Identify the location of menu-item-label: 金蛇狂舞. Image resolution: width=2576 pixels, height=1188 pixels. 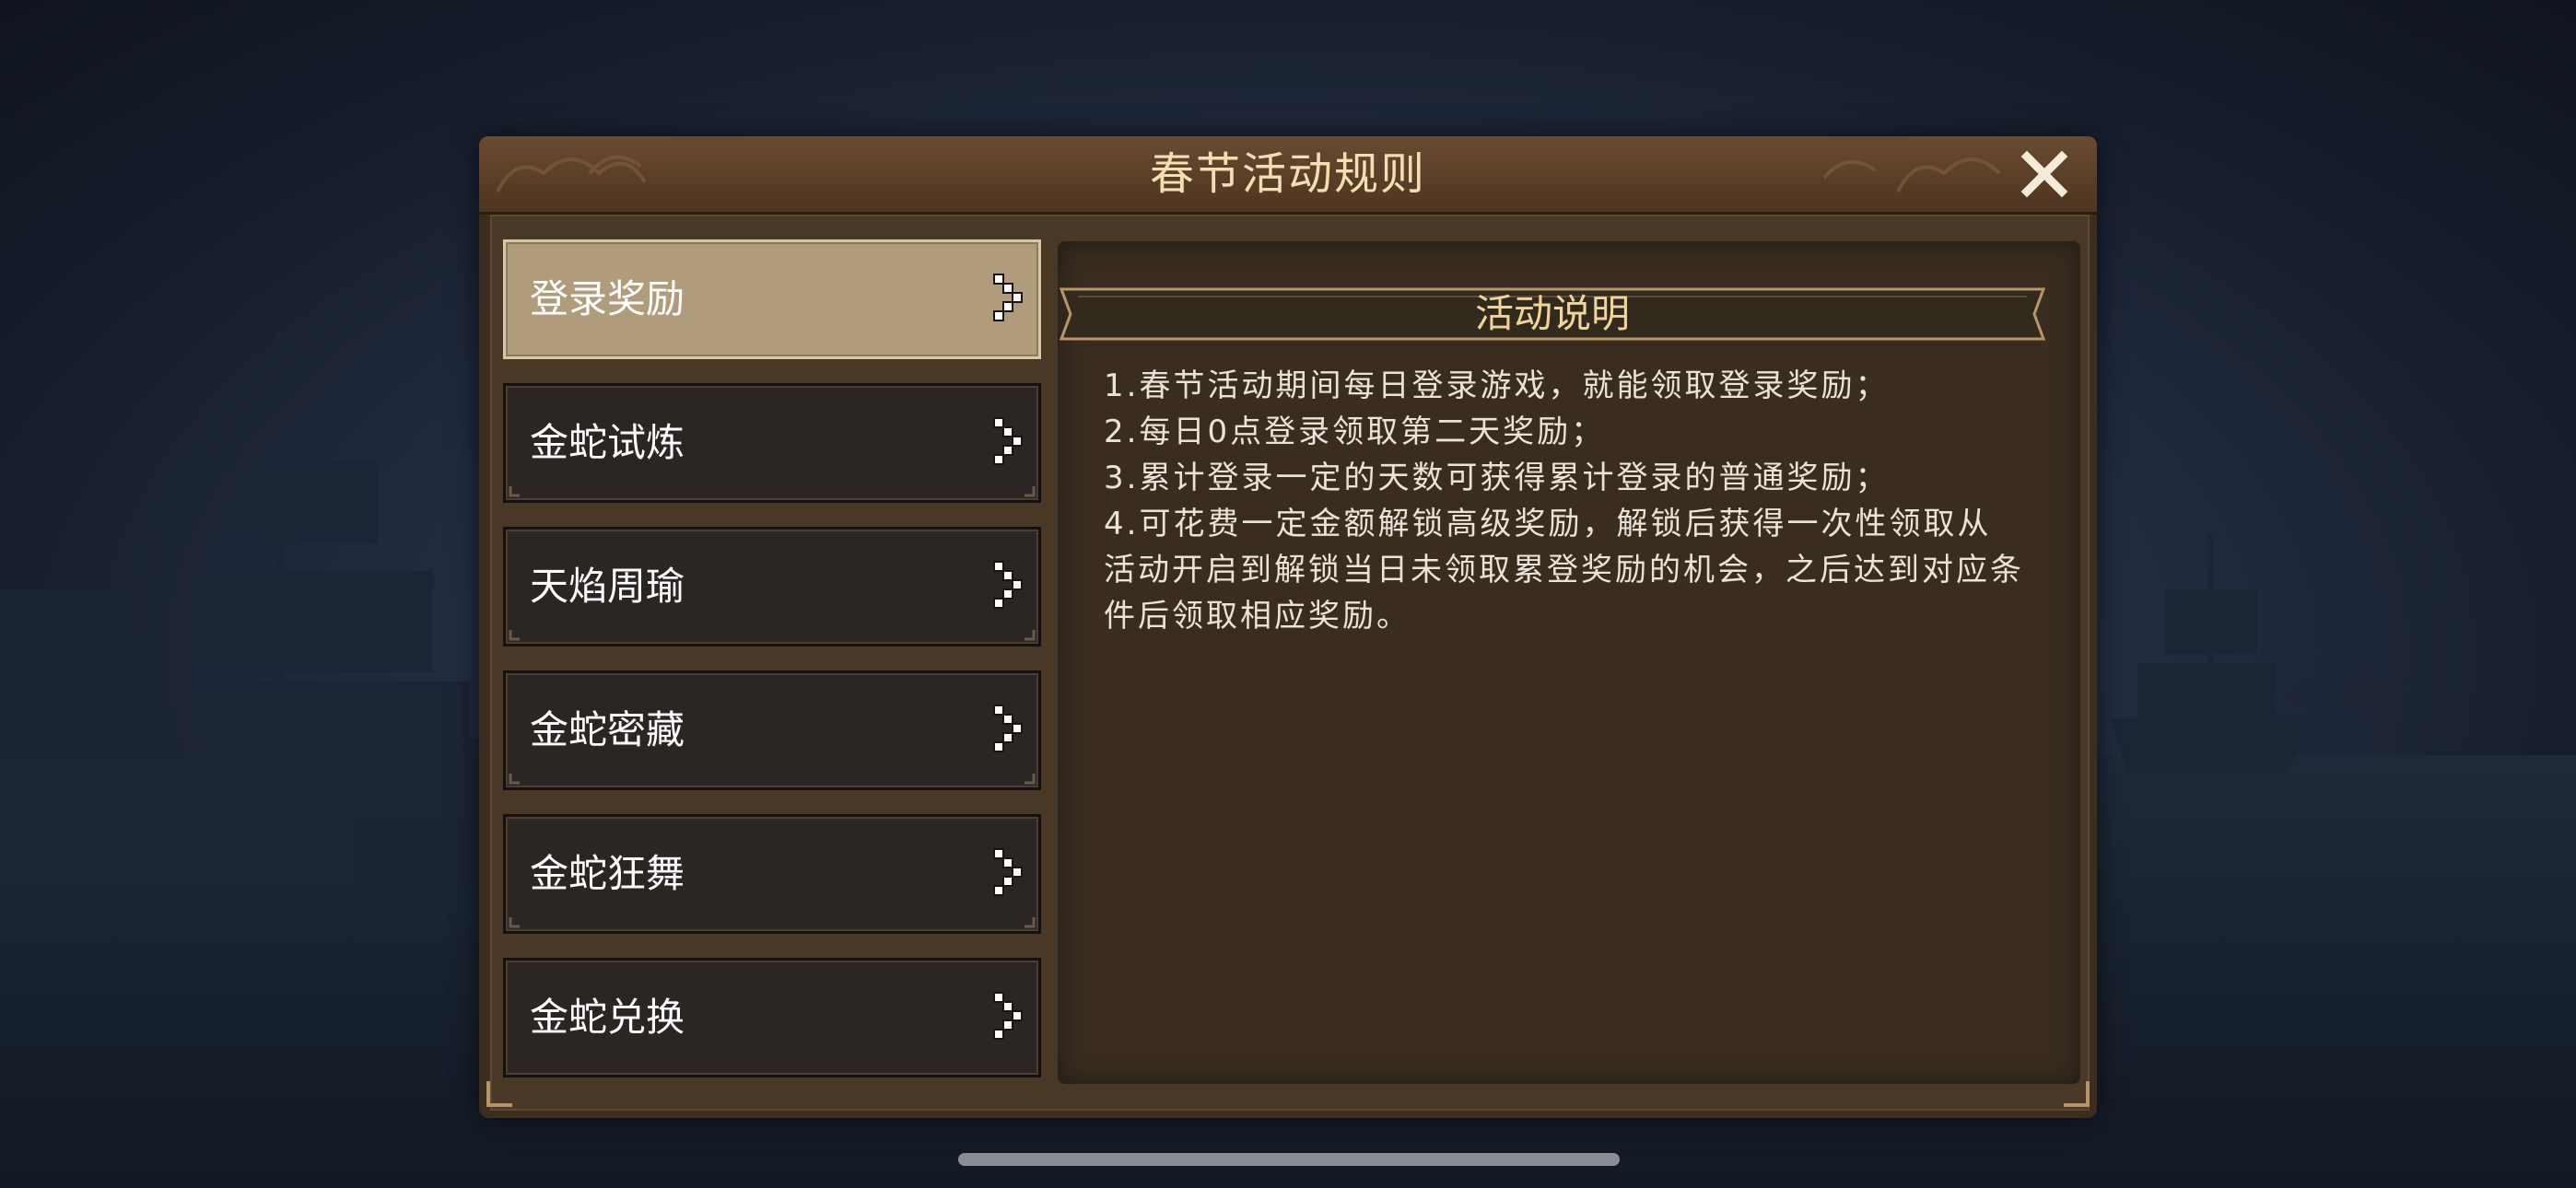
(607, 873).